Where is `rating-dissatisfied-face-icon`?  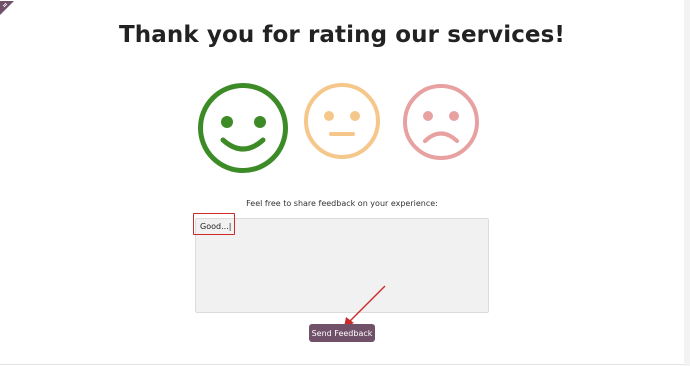 rating-dissatisfied-face-icon is located at coordinates (441, 122).